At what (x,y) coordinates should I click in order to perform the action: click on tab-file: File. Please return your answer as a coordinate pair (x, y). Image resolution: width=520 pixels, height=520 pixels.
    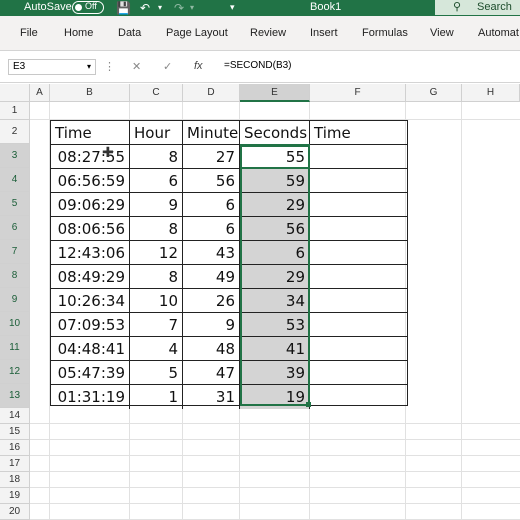
    Looking at the image, I should click on (29, 33).